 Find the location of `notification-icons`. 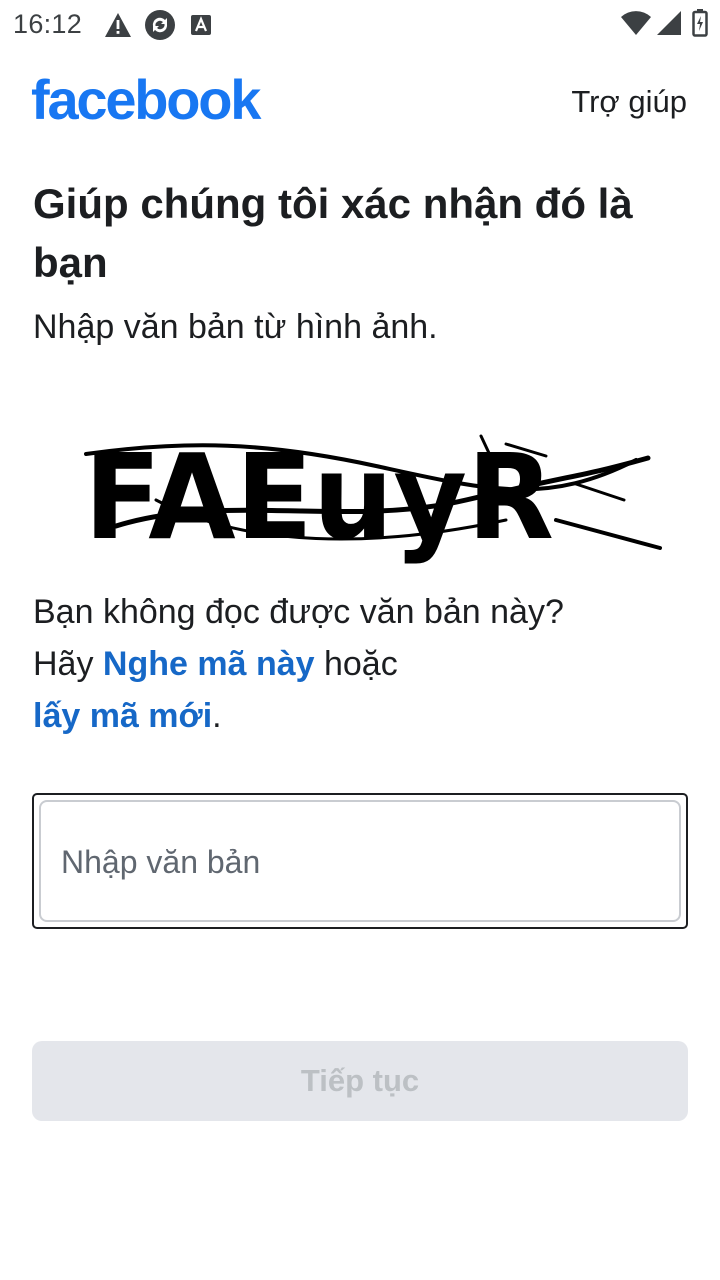

notification-icons is located at coordinates (158, 25).